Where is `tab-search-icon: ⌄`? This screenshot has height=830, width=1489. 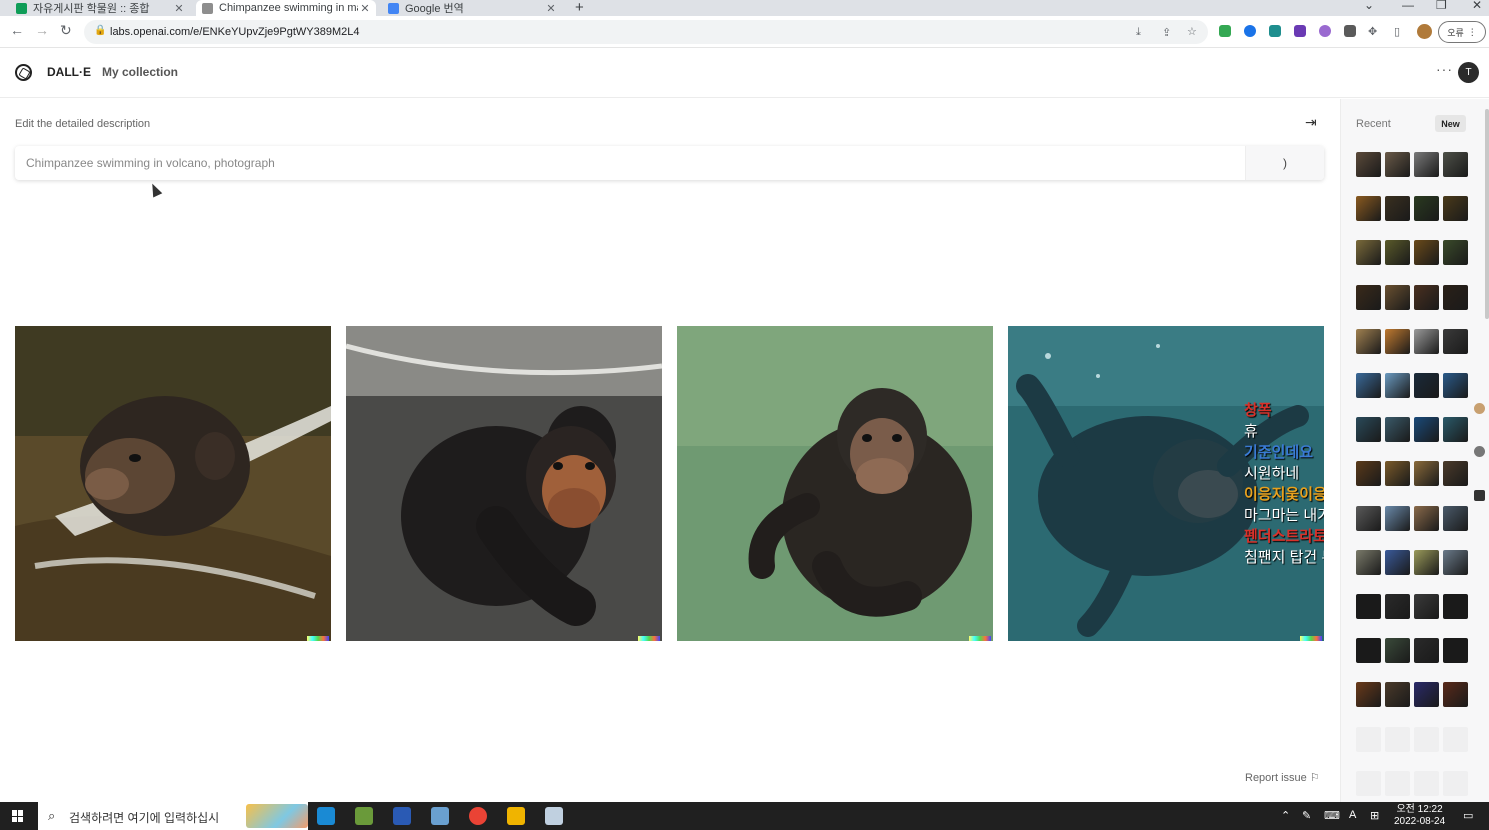 tab-search-icon: ⌄ is located at coordinates (1369, 6).